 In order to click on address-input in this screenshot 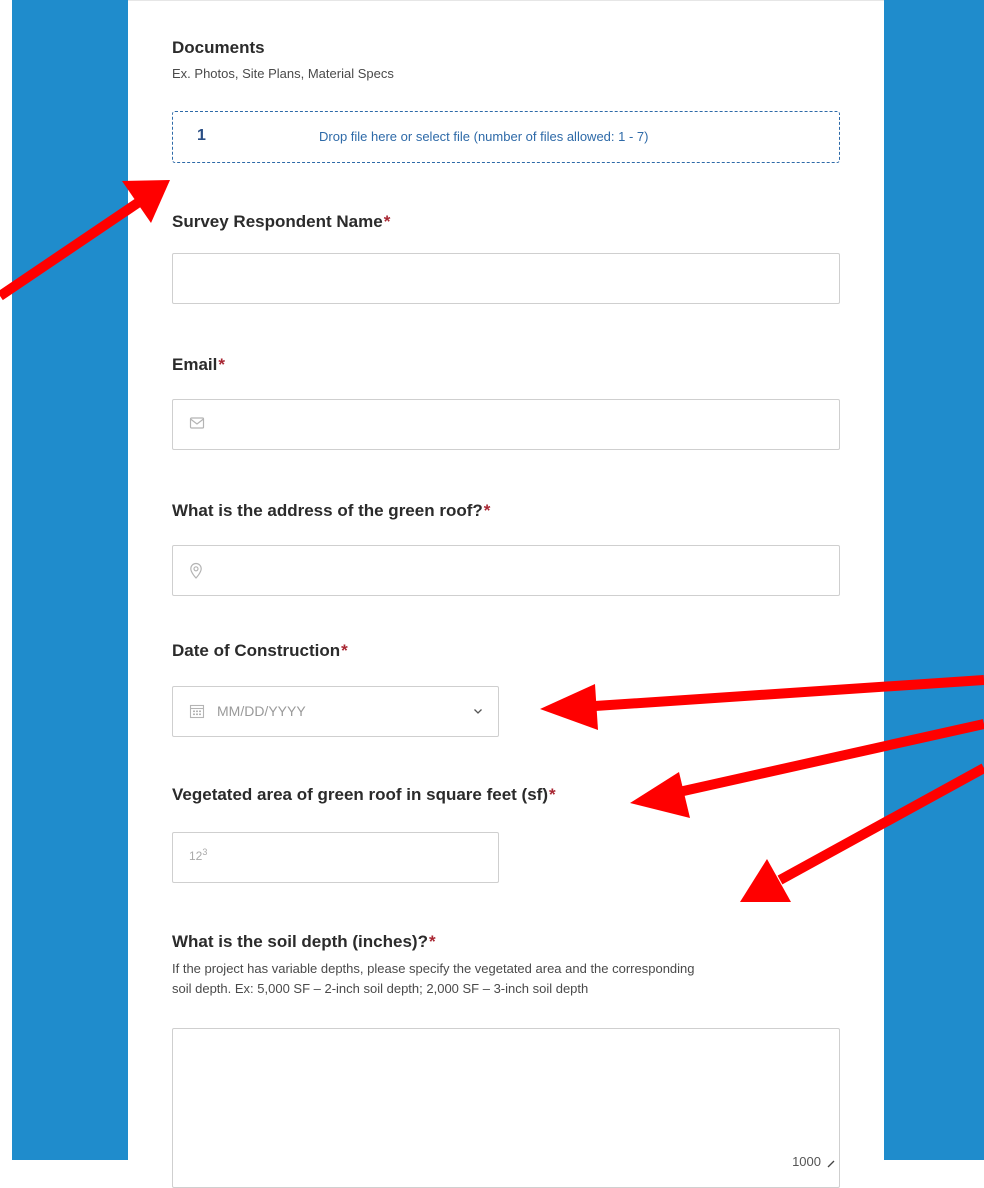, I will do `click(506, 570)`.